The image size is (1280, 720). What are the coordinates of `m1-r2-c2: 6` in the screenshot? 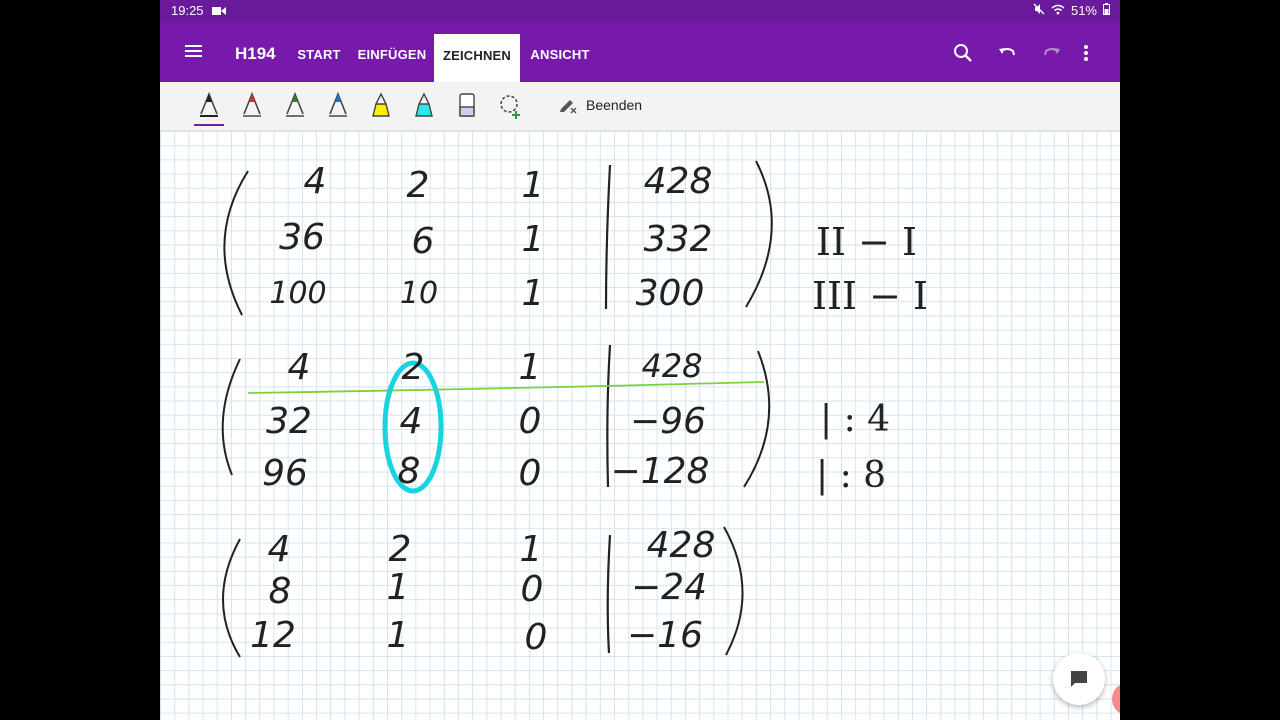 It's located at (423, 241).